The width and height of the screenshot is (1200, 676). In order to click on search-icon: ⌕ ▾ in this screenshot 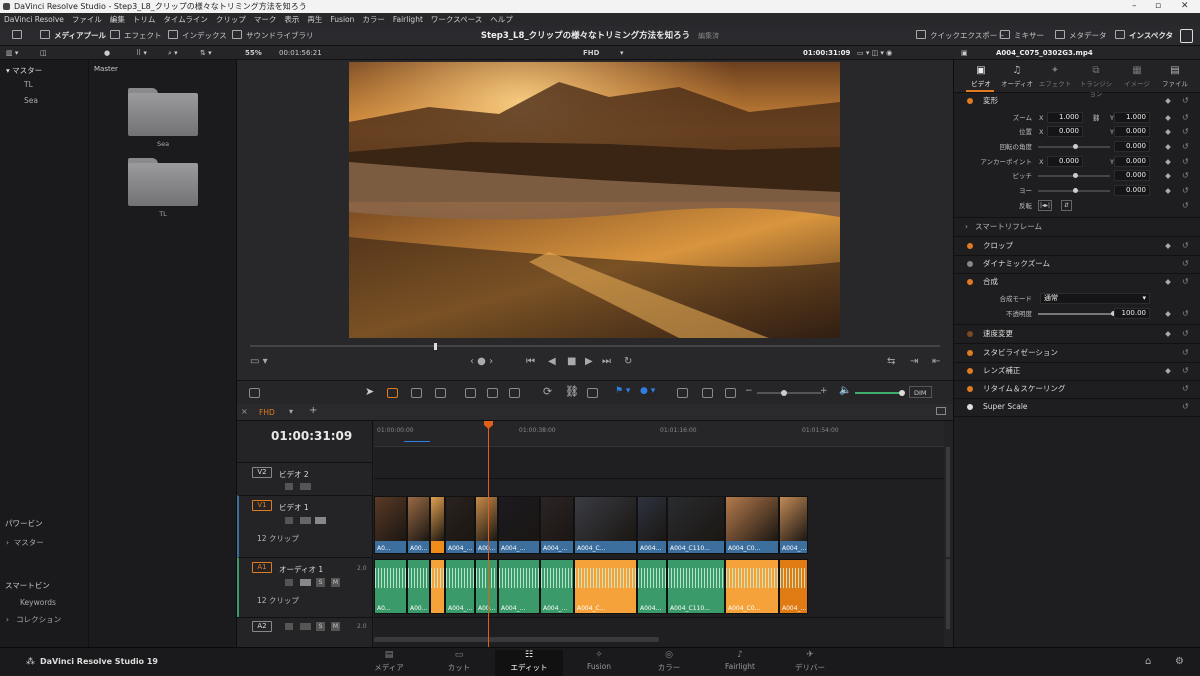, I will do `click(173, 53)`.